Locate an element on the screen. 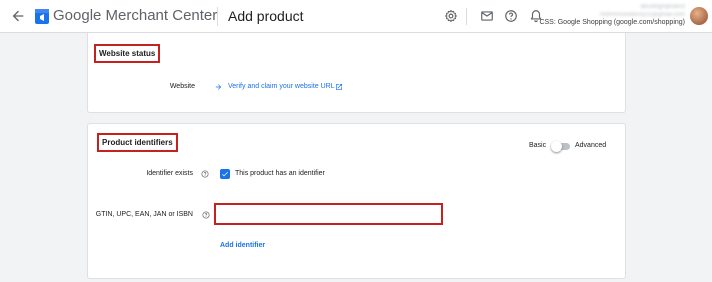 This screenshot has width=712, height=282. website-label: Website is located at coordinates (182, 86).